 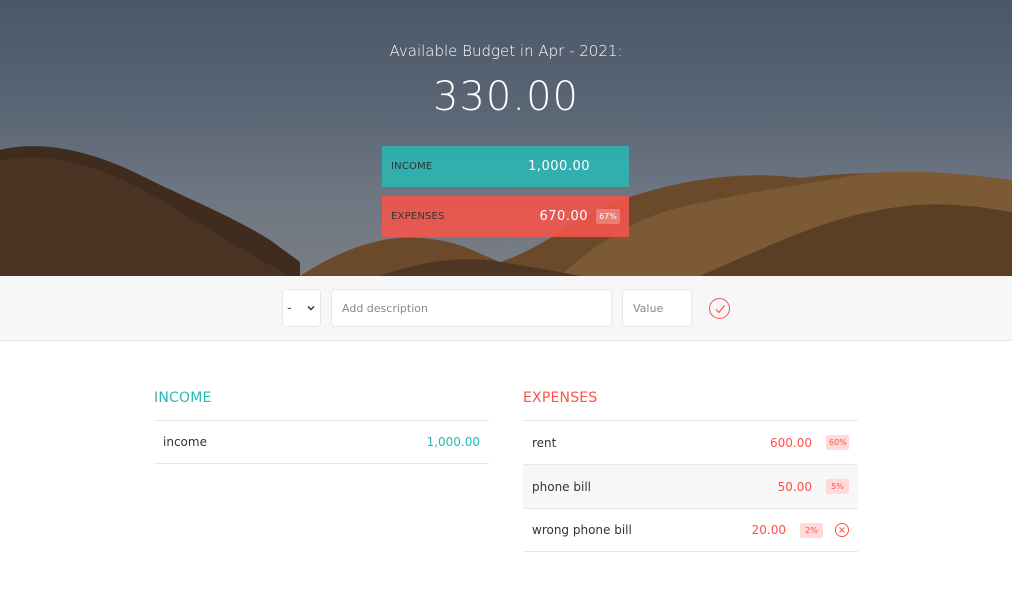 What do you see at coordinates (183, 398) in the screenshot?
I see `income-list-title: Income` at bounding box center [183, 398].